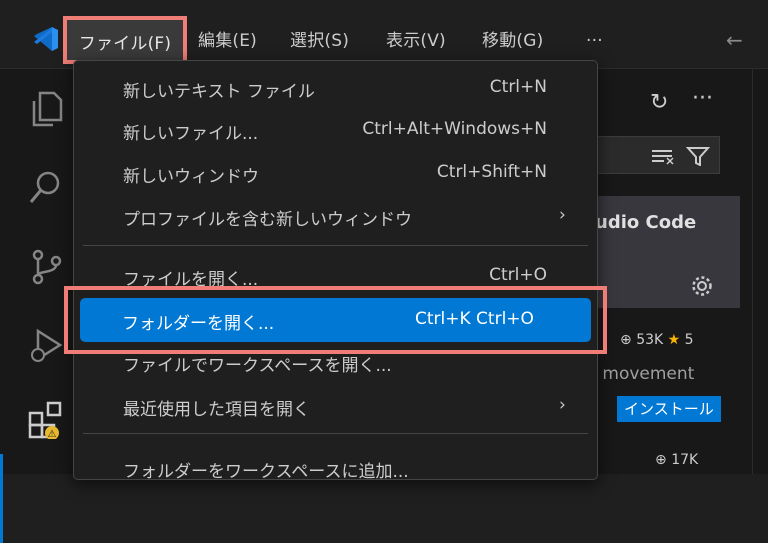 The image size is (768, 543). I want to click on more-actions-icon: ···, so click(702, 98).